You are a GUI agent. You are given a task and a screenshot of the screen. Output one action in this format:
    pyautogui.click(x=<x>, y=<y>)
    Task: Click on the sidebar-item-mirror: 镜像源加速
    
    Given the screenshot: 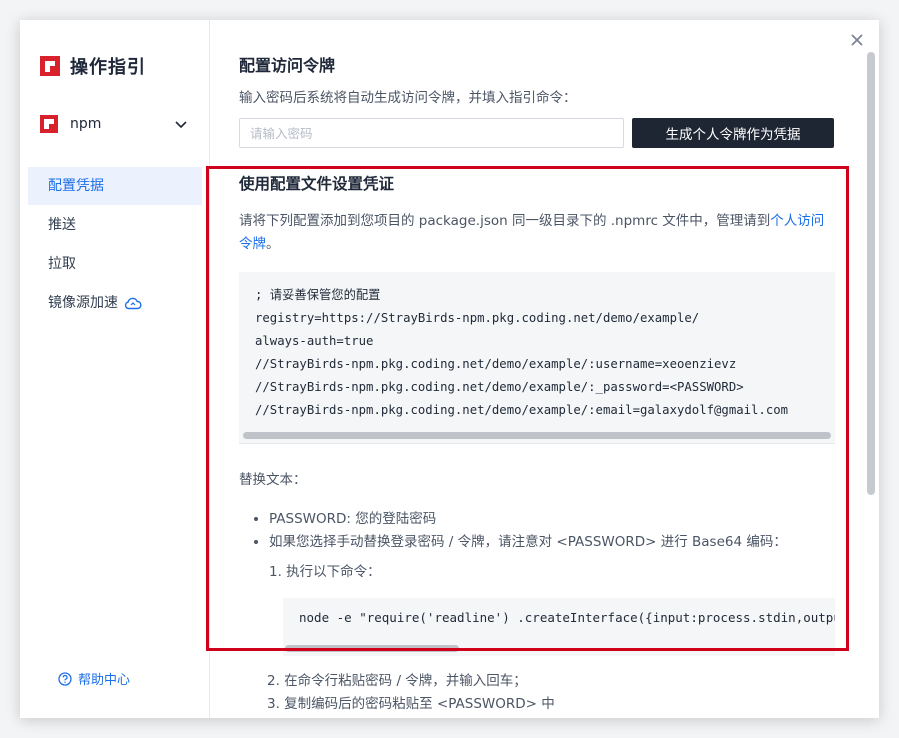 What is the action you would take?
    pyautogui.click(x=115, y=303)
    